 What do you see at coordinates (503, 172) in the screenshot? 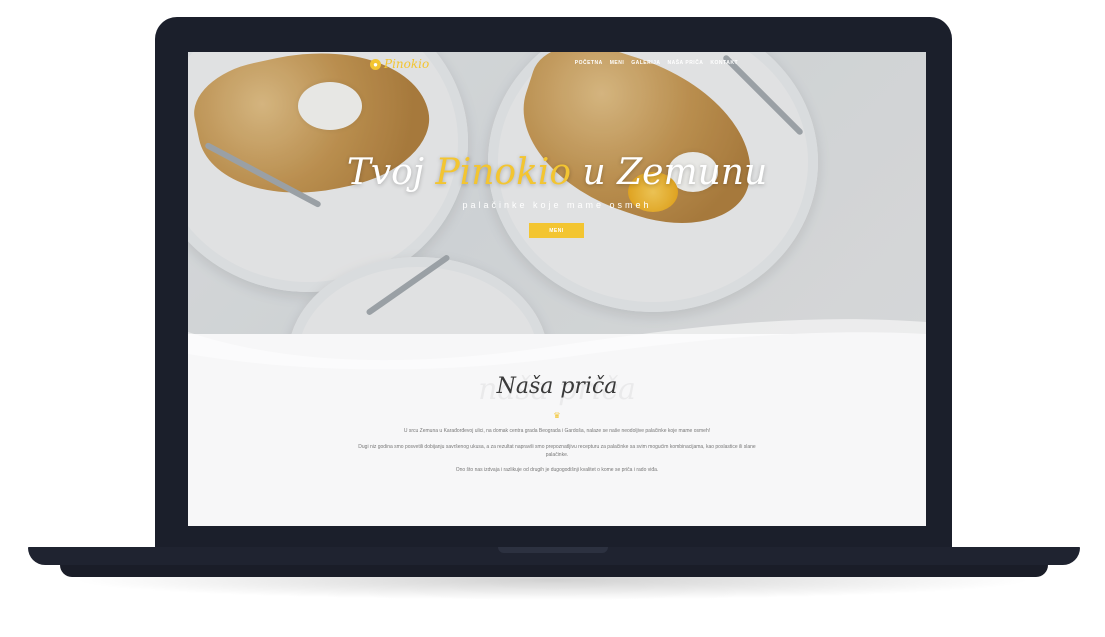
I see `hero-title-accent: Pinokio` at bounding box center [503, 172].